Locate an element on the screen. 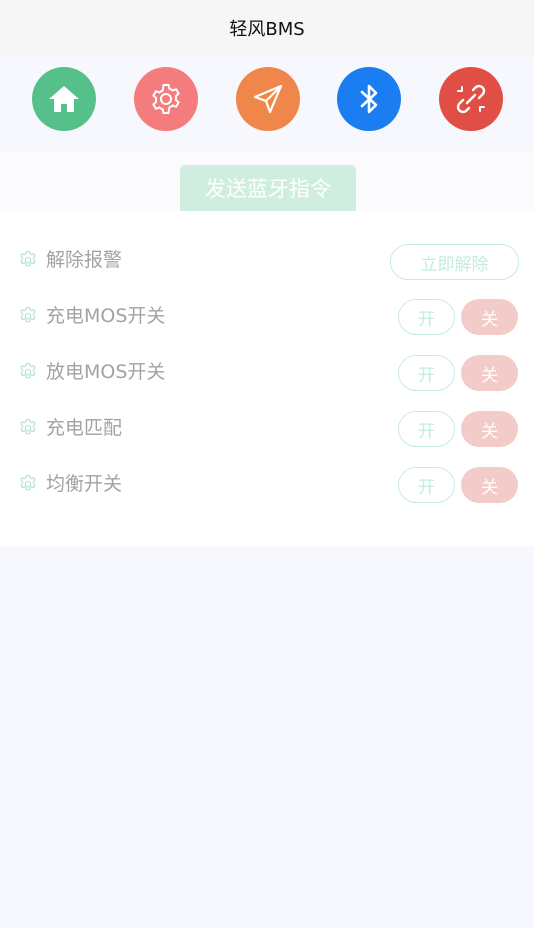 This screenshot has width=534, height=928. charge-match-label: 充电匹配 is located at coordinates (84, 428).